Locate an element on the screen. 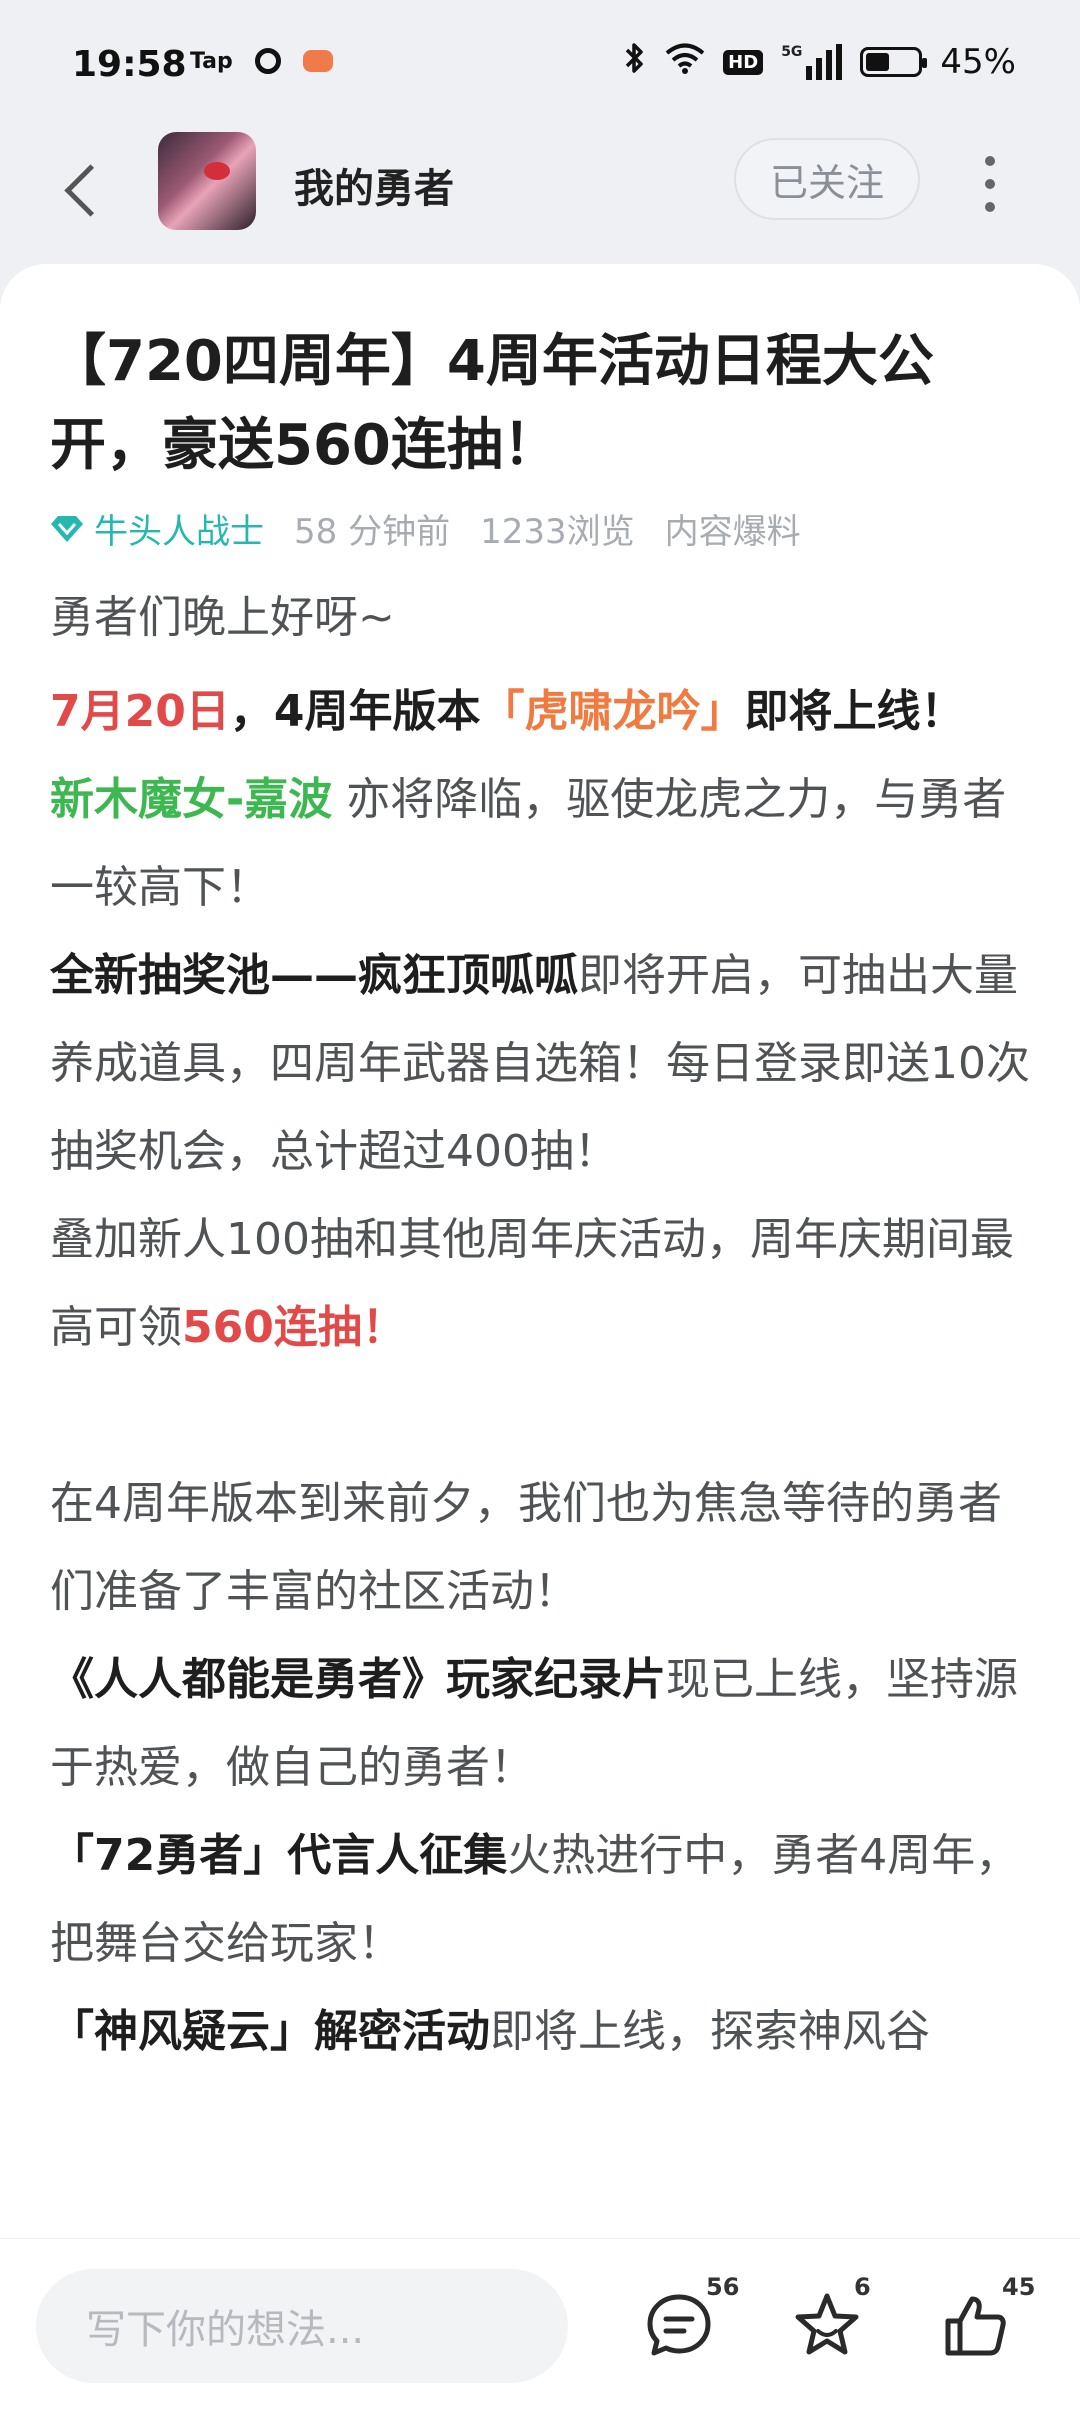 The height and width of the screenshot is (2415, 1080). battery-percent: 45% is located at coordinates (978, 62).